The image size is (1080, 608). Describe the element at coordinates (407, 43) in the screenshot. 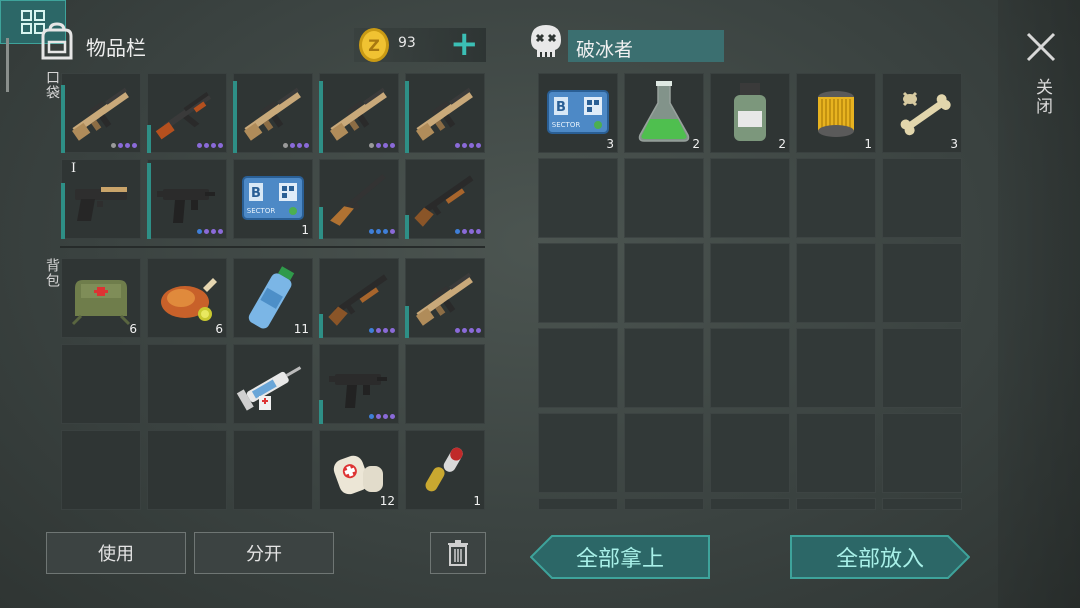

I see `coin-count: 93` at that location.